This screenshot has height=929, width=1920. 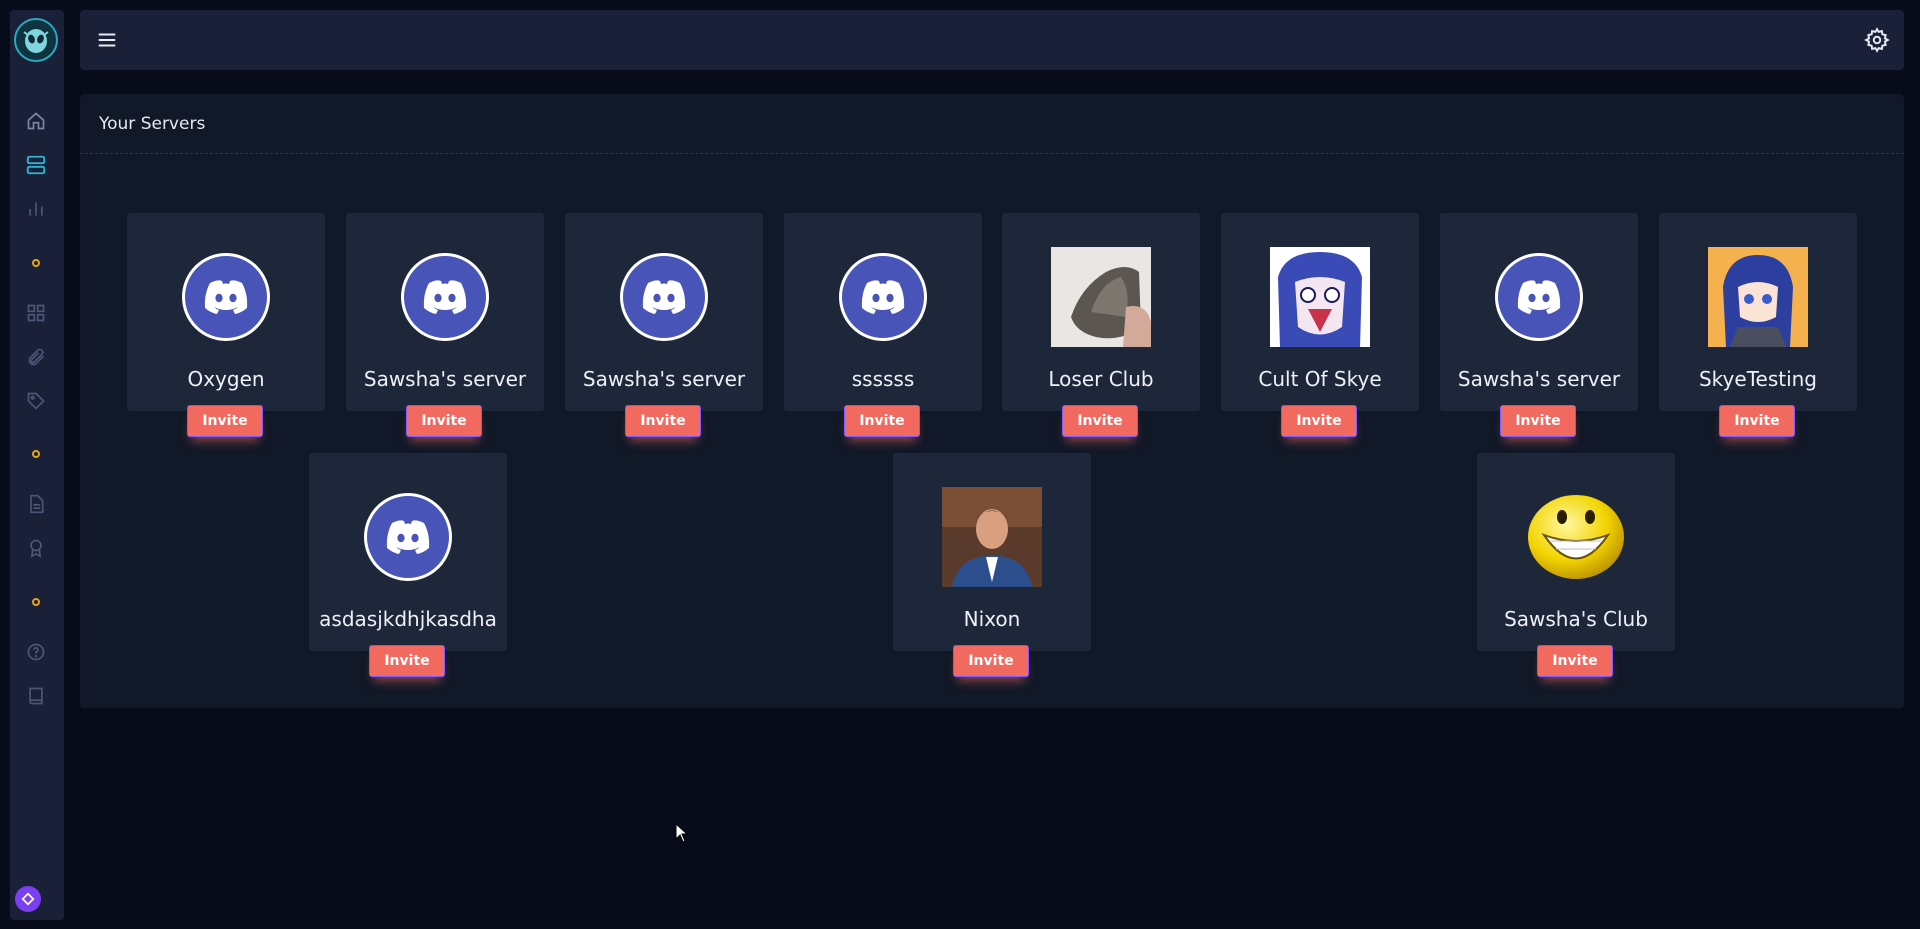 What do you see at coordinates (36, 357) in the screenshot?
I see `paperclip-icon` at bounding box center [36, 357].